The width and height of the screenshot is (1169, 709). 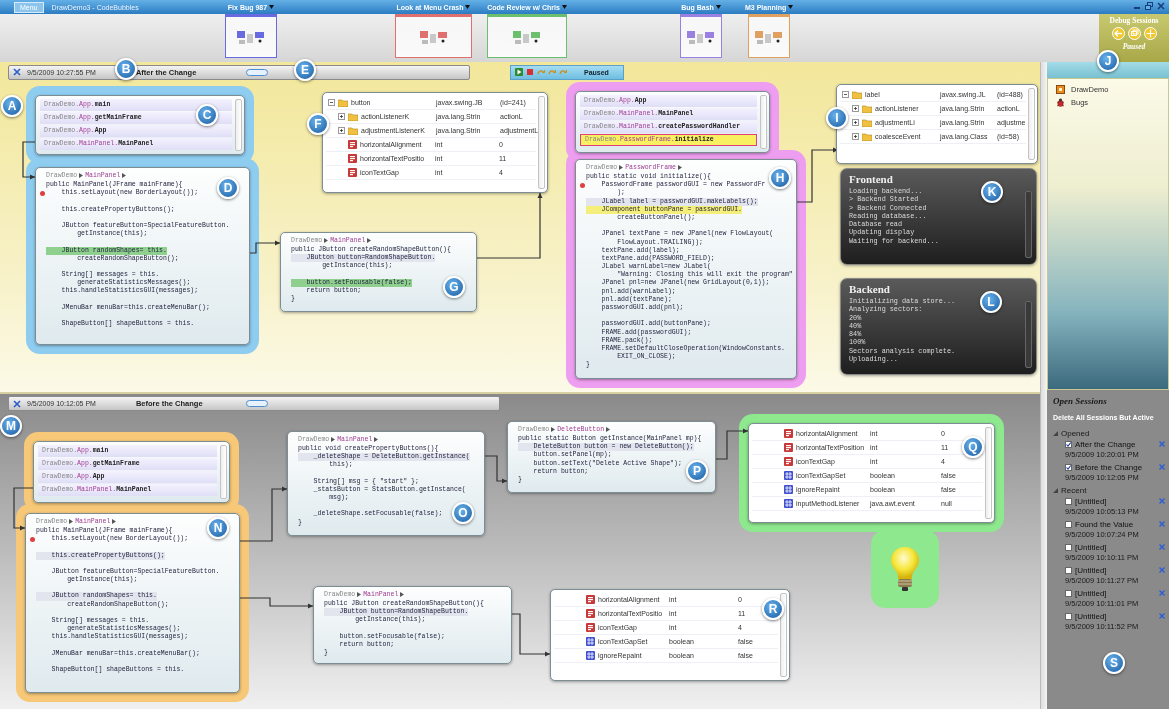 I want to click on callout-marker: I, so click(x=837, y=118).